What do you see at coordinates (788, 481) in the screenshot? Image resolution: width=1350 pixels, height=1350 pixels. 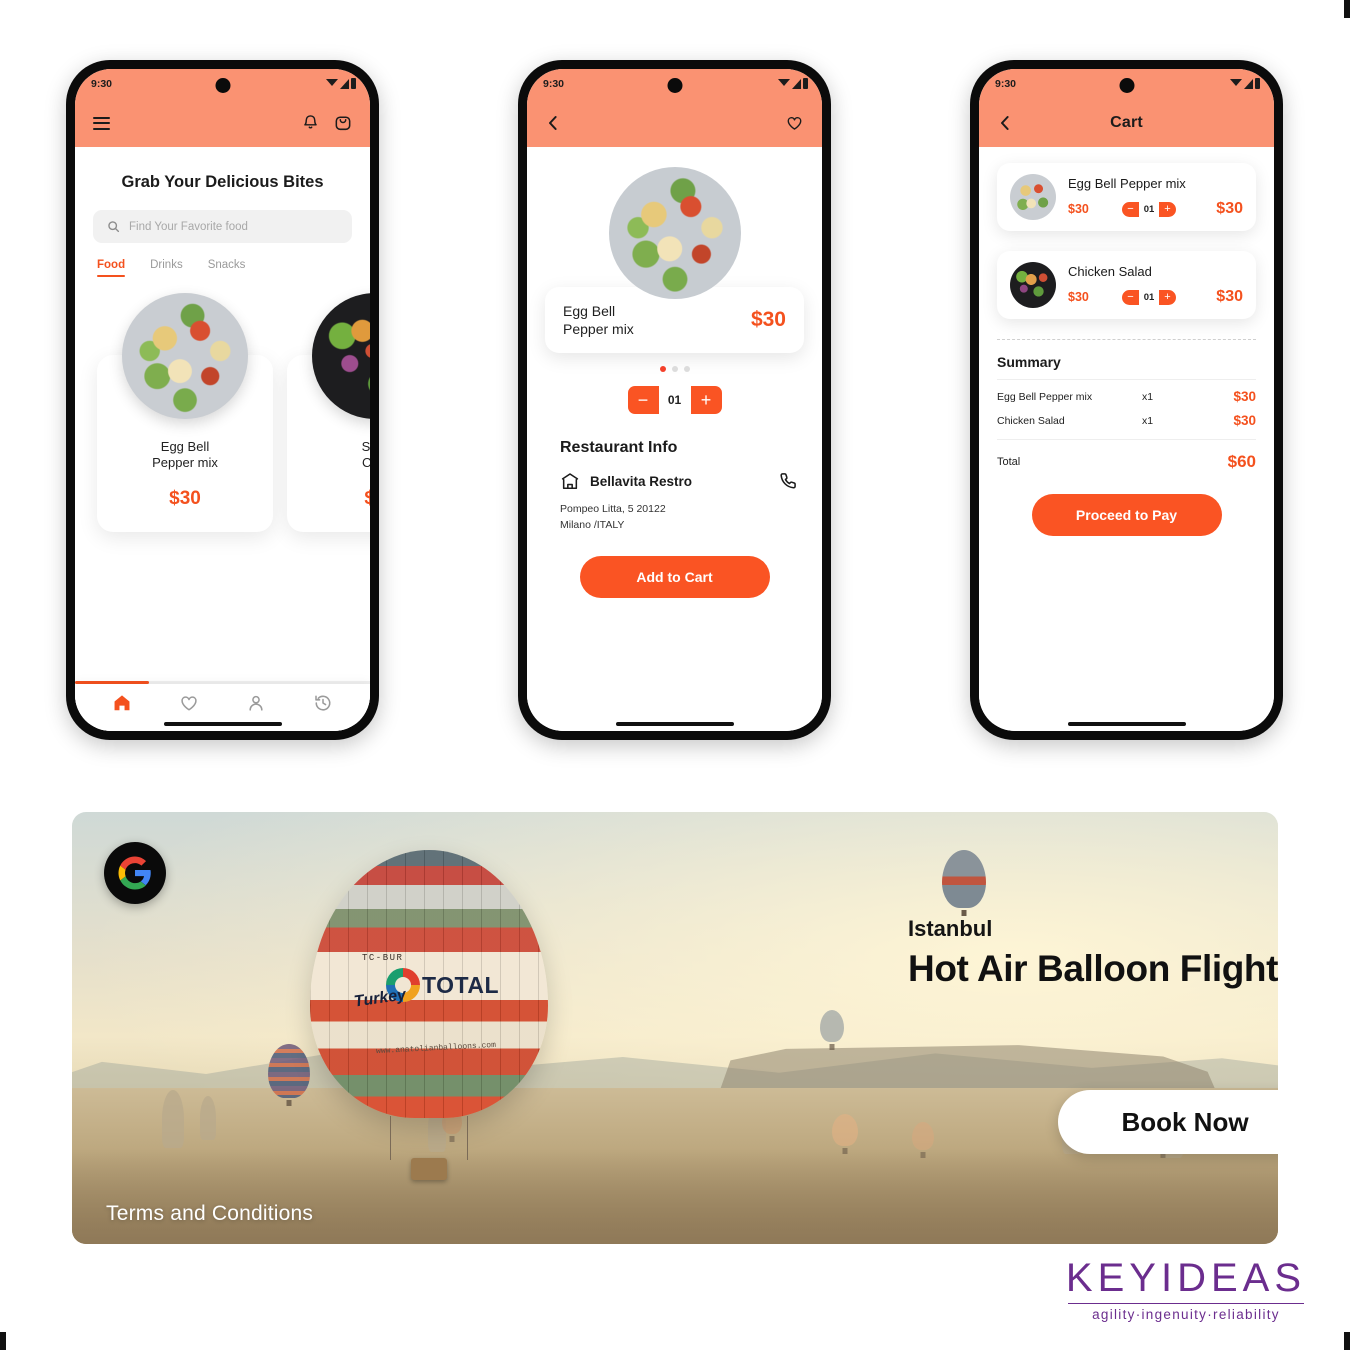 I see `phone-icon` at bounding box center [788, 481].